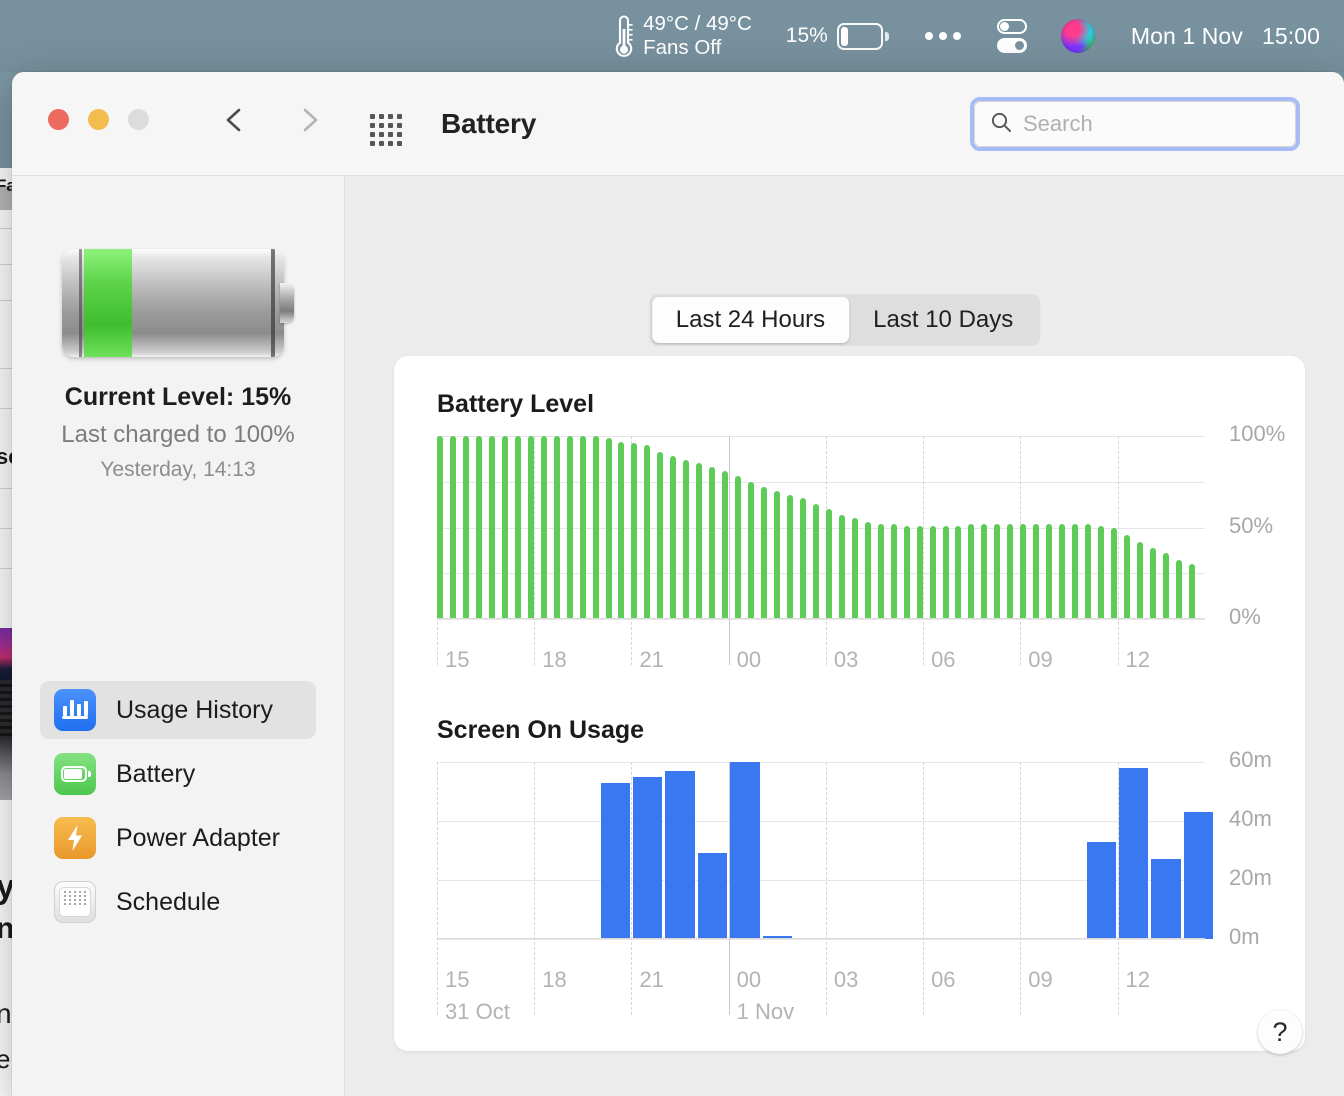  What do you see at coordinates (138, 119) in the screenshot?
I see `zoom-button` at bounding box center [138, 119].